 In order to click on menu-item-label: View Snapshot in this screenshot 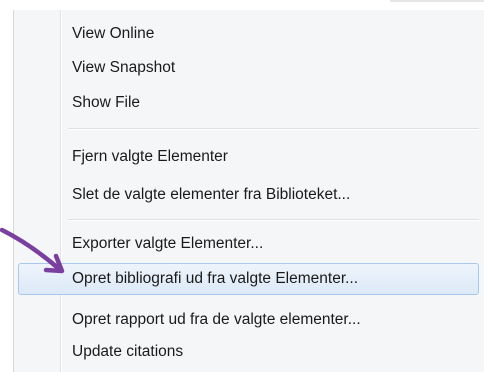, I will do `click(124, 67)`.